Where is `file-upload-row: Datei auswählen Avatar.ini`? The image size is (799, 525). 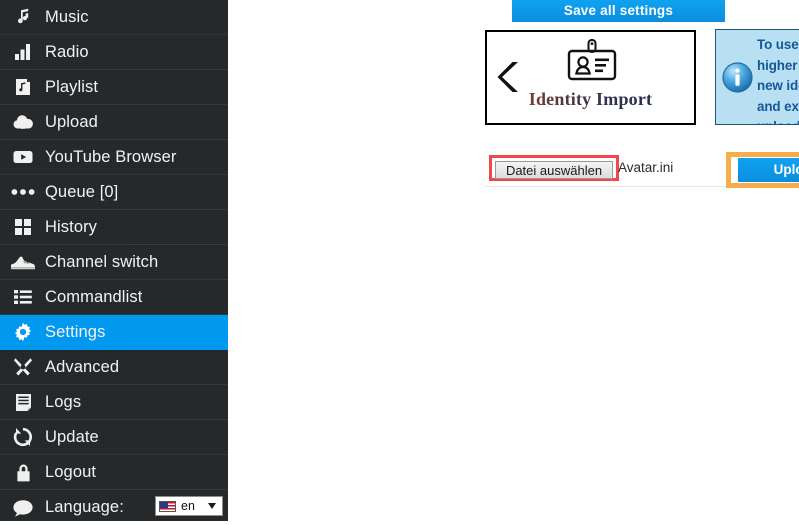 file-upload-row: Datei auswählen Avatar.ini is located at coordinates (605, 169).